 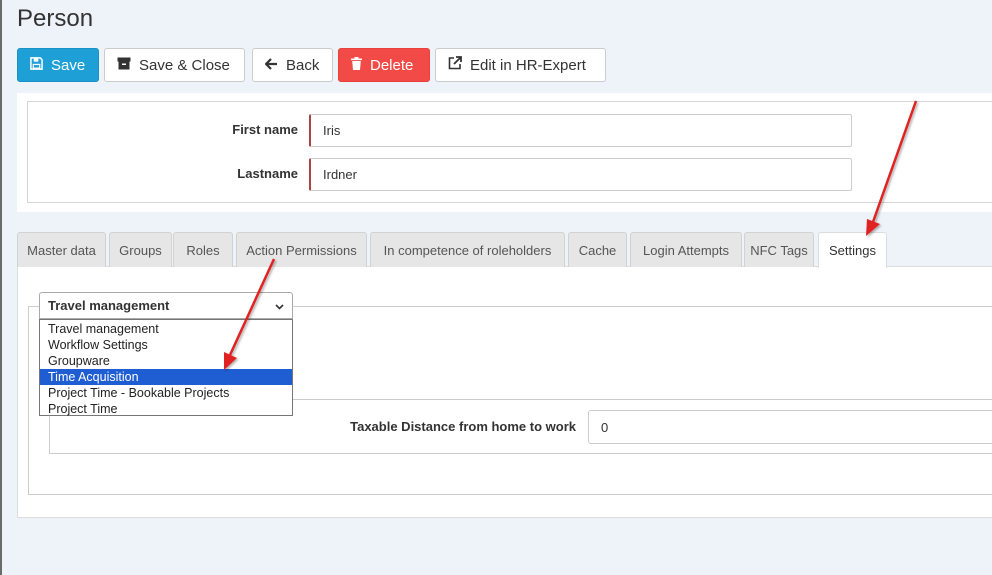 I want to click on delete-button: Delete, so click(x=384, y=65).